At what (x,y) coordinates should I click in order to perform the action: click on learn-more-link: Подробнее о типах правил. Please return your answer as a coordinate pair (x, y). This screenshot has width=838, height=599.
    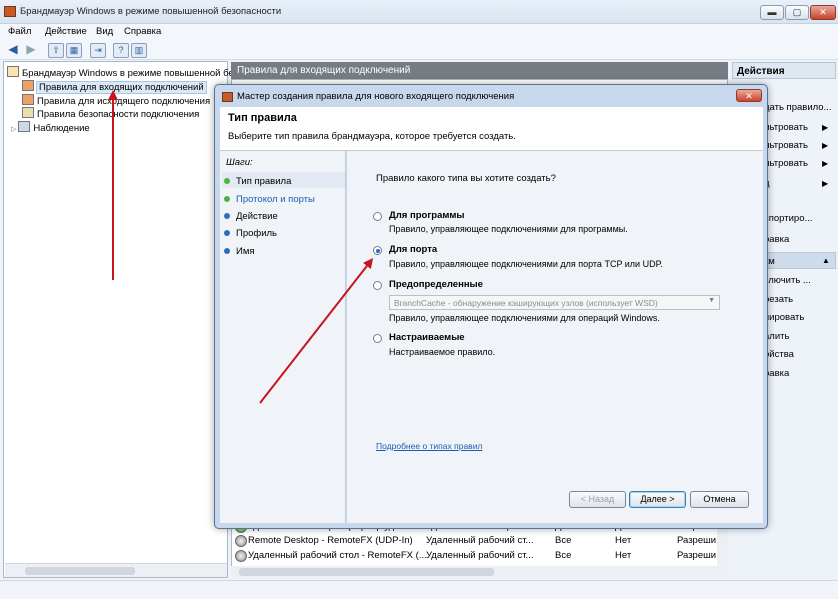
    Looking at the image, I should click on (429, 446).